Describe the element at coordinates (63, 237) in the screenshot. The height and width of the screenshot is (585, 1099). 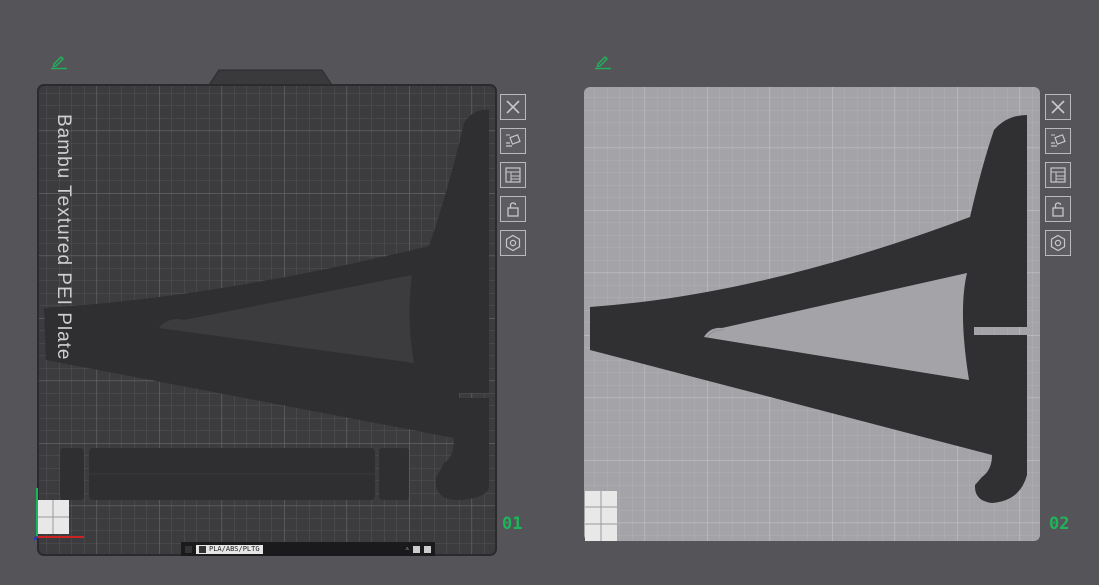
I see `bed-type-label: Bambu Textured PEI Plate` at that location.